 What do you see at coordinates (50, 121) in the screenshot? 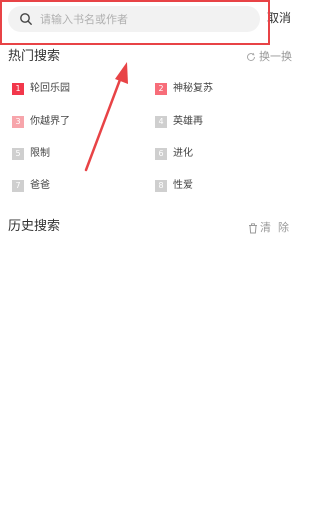
I see `hot-item-label: 你越界了` at bounding box center [50, 121].